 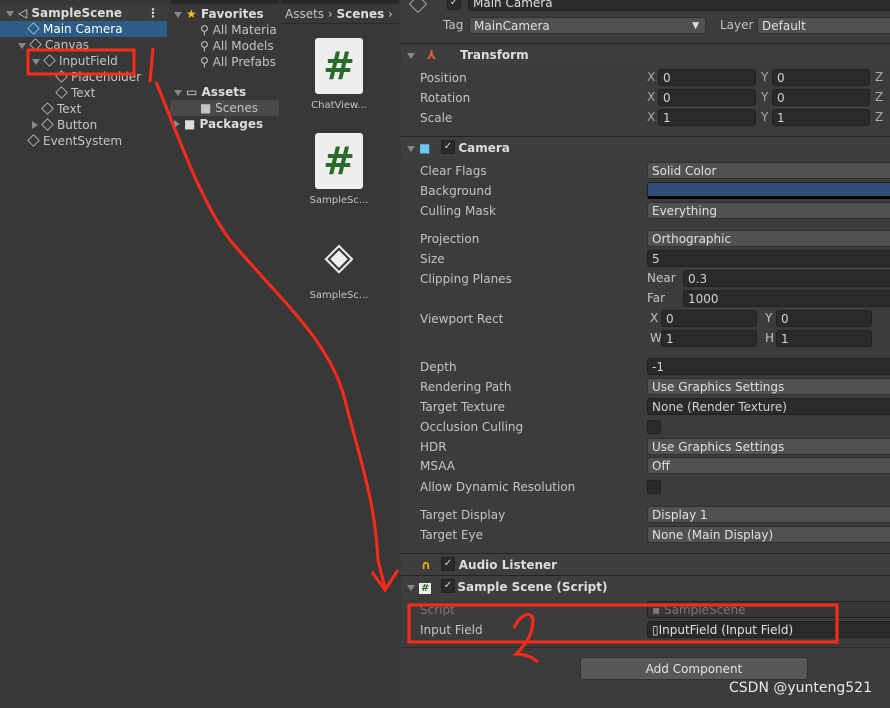 I want to click on annotation-box-inputfield, so click(x=81, y=62).